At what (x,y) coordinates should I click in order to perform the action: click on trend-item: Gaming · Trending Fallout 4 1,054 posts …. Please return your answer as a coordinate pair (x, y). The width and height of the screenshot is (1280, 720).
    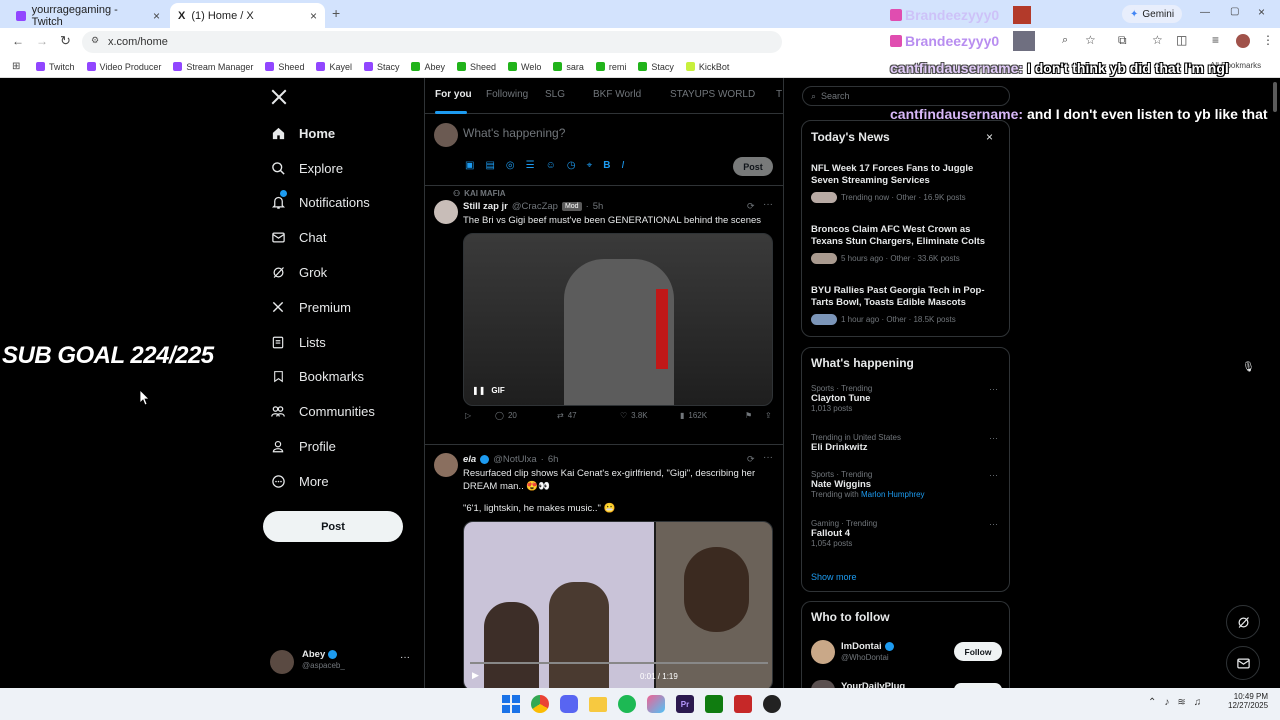
    Looking at the image, I should click on (906, 533).